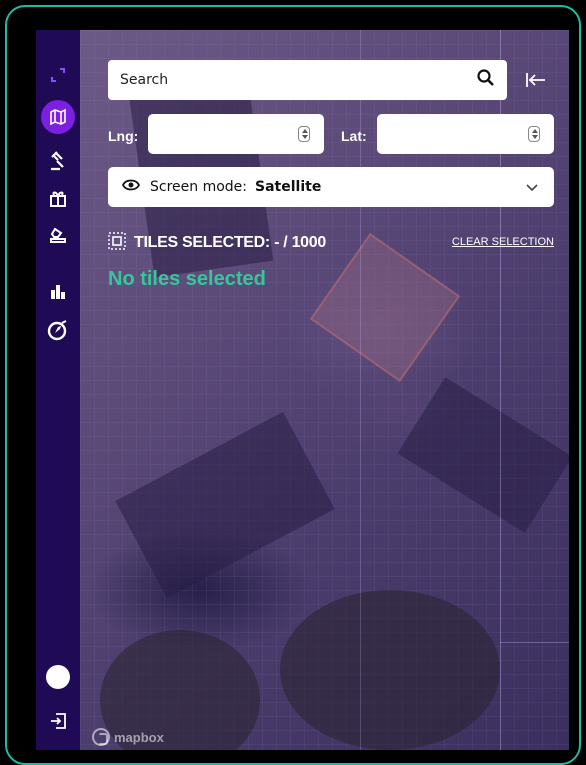  What do you see at coordinates (123, 136) in the screenshot?
I see `lng-label: Lng:` at bounding box center [123, 136].